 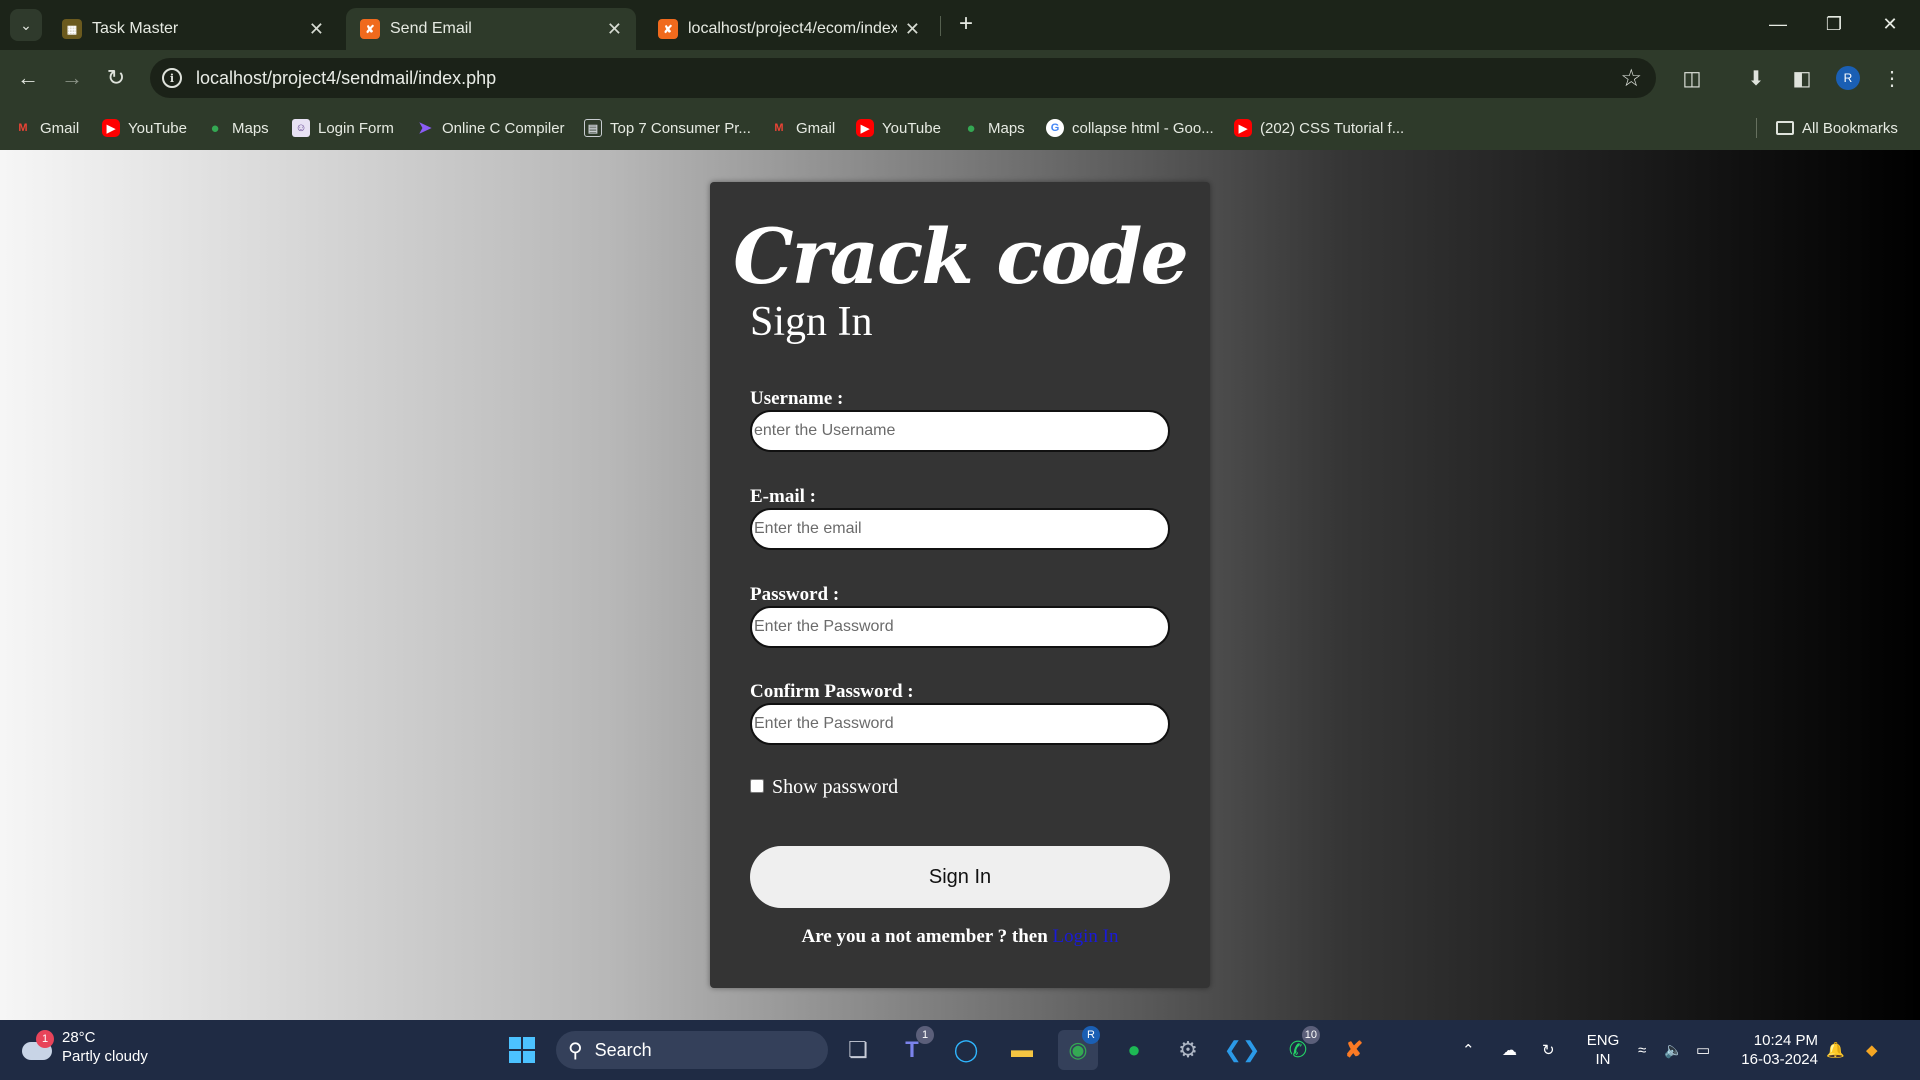 I want to click on xampp-app: ✘, so click(x=1354, y=1050).